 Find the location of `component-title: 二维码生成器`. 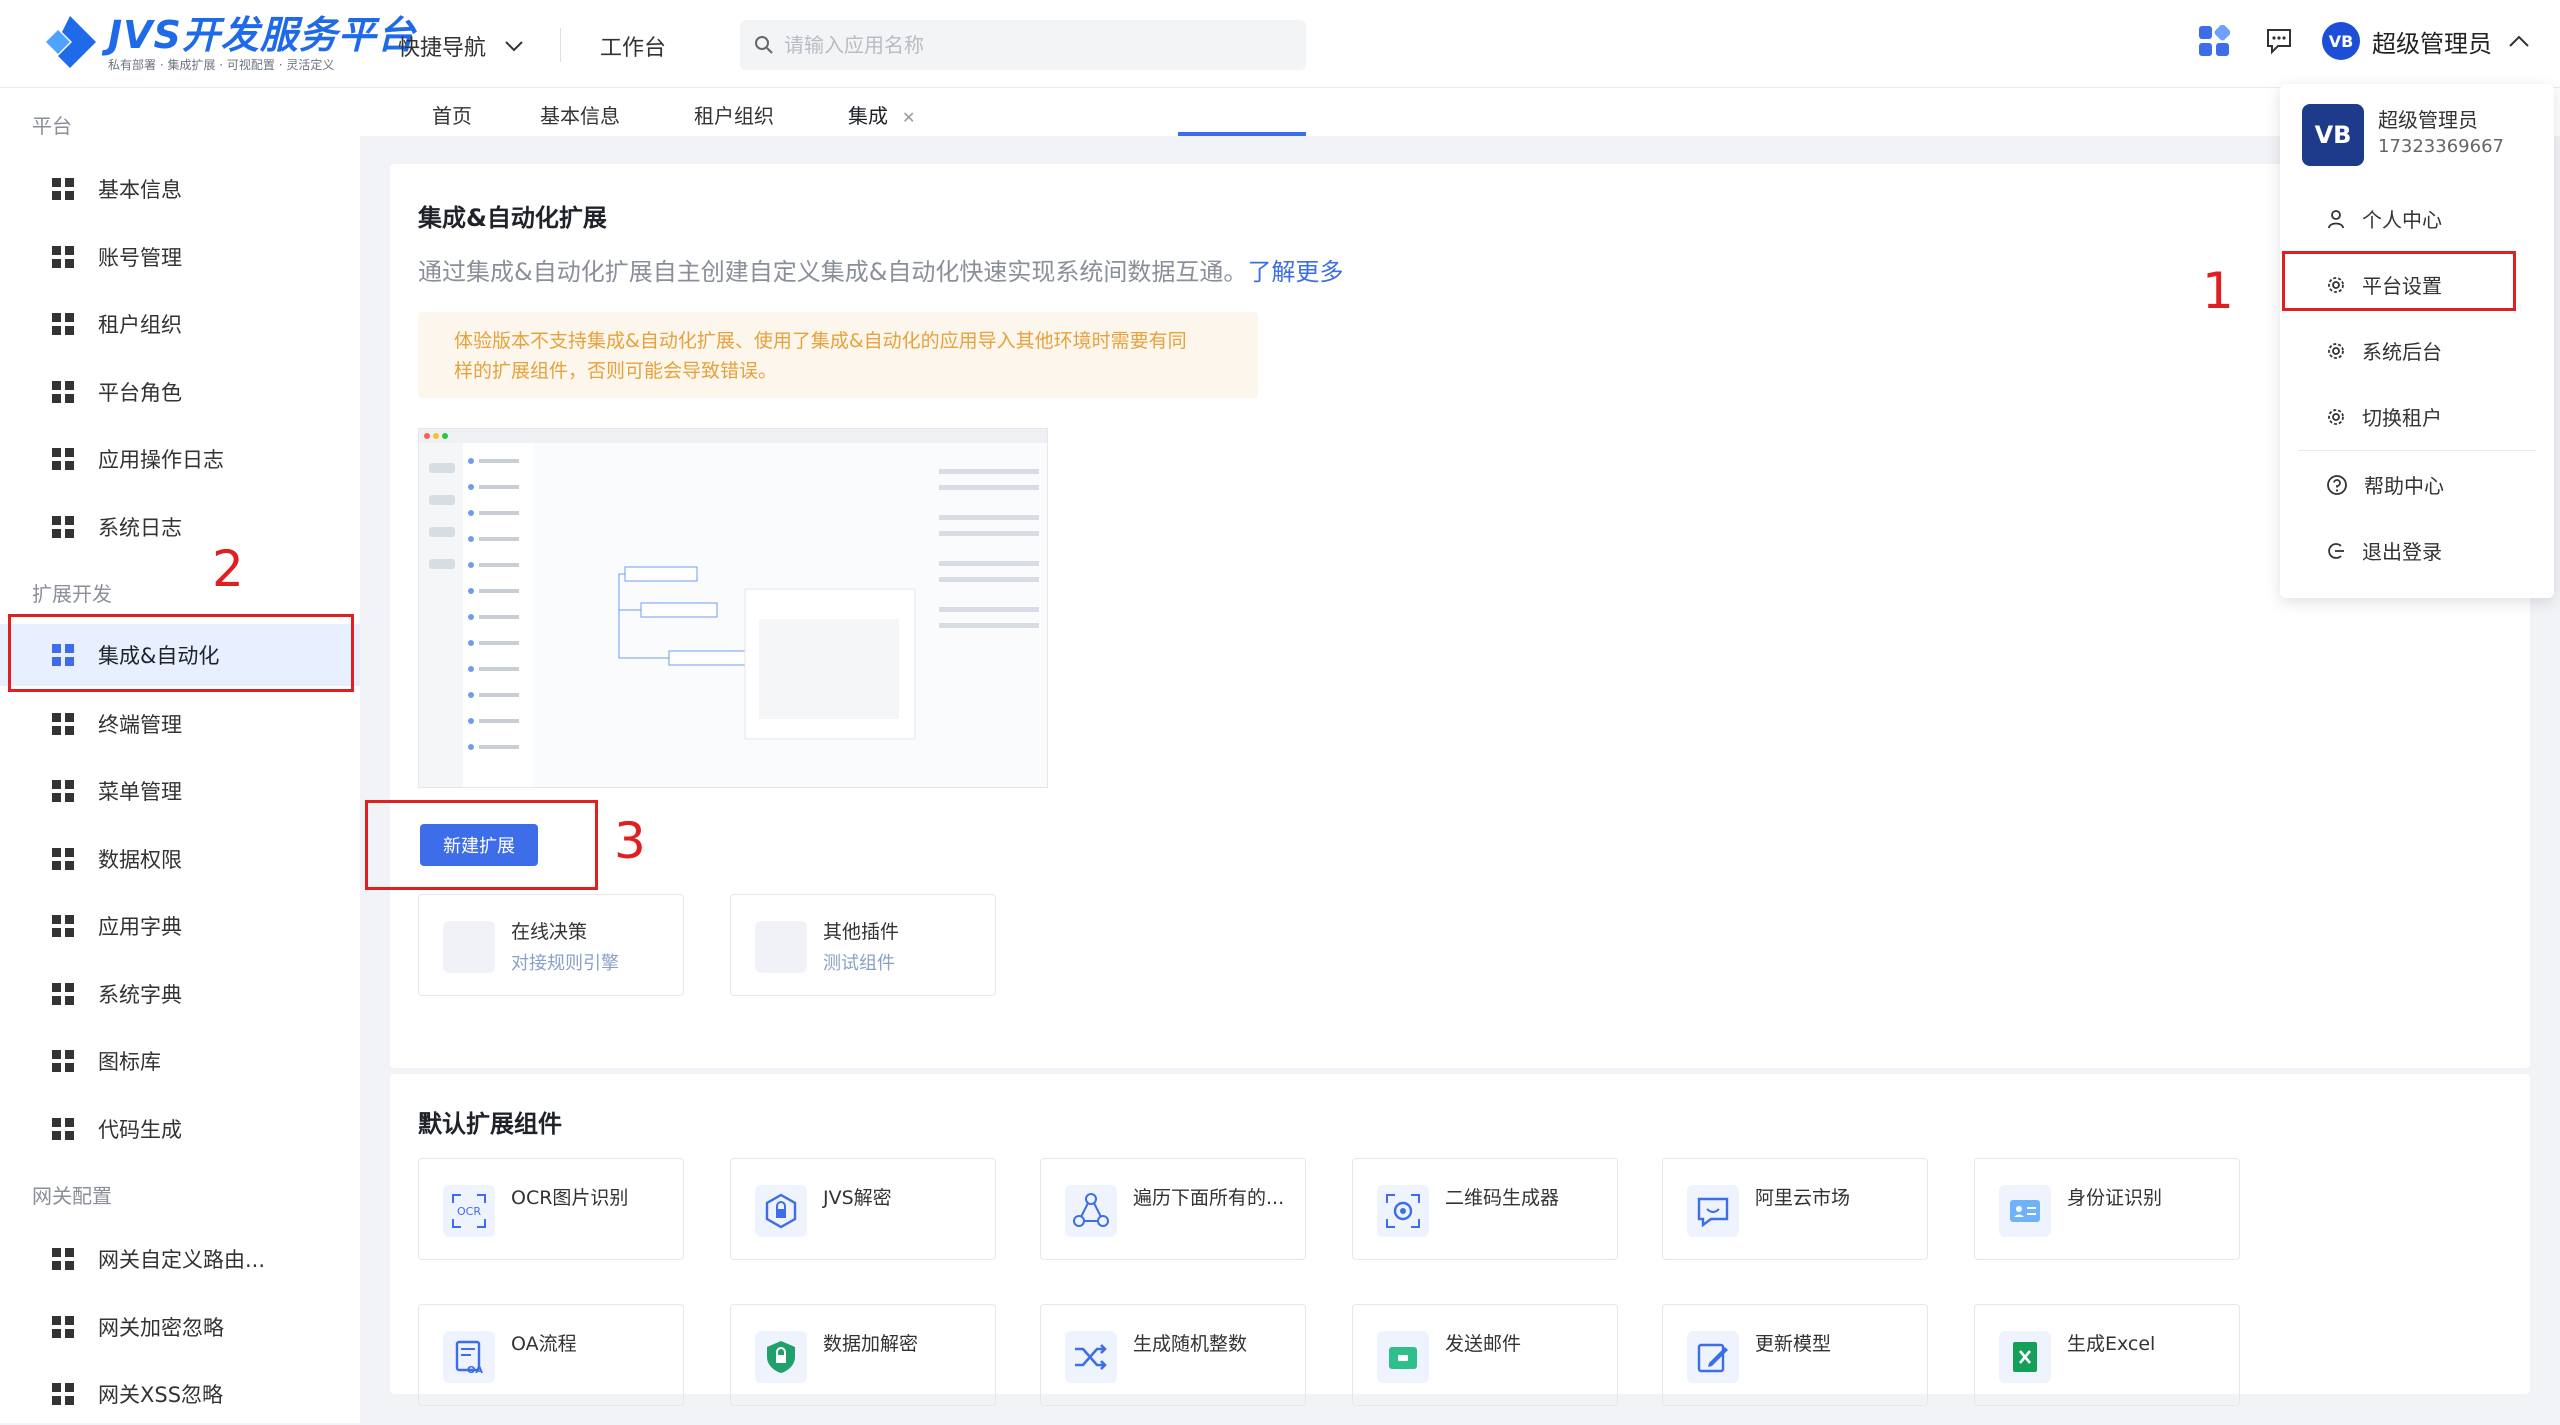

component-title: 二维码生成器 is located at coordinates (1502, 1198).